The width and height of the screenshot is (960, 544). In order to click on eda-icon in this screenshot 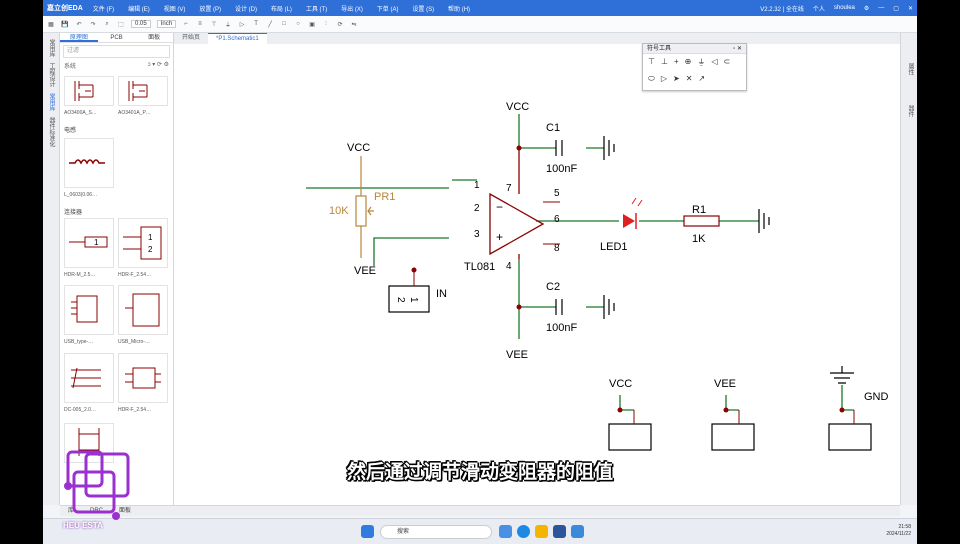, I will do `click(577, 531)`.